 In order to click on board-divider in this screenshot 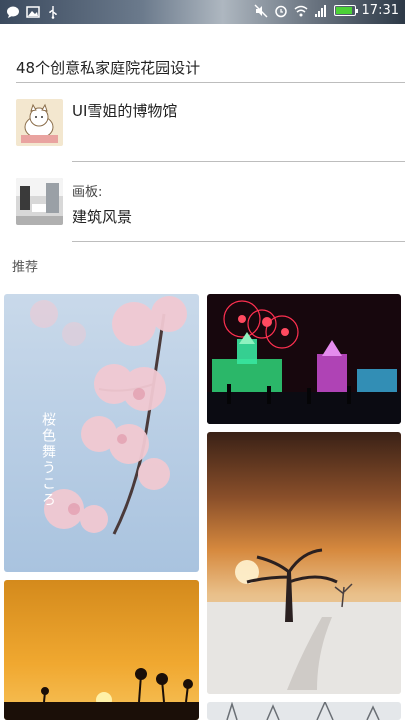, I will do `click(238, 241)`.